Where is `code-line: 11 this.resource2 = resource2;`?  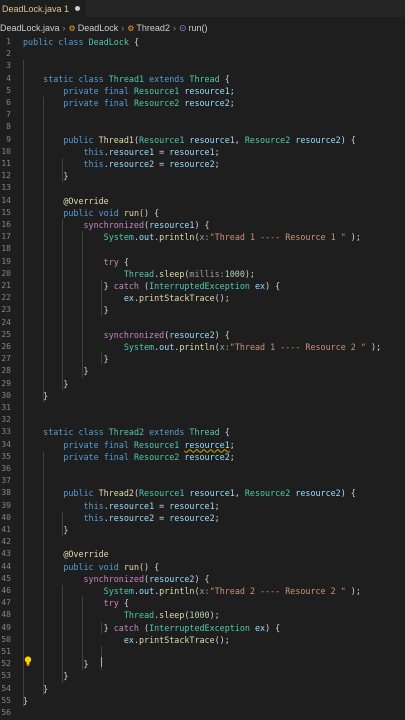
code-line: 11 this.resource2 = resource2; is located at coordinates (202, 164).